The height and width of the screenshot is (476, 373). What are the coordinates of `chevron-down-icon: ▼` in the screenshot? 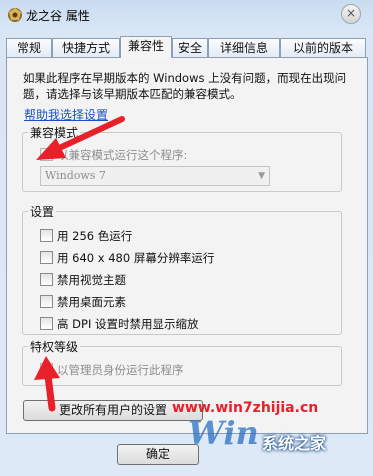 It's located at (261, 176).